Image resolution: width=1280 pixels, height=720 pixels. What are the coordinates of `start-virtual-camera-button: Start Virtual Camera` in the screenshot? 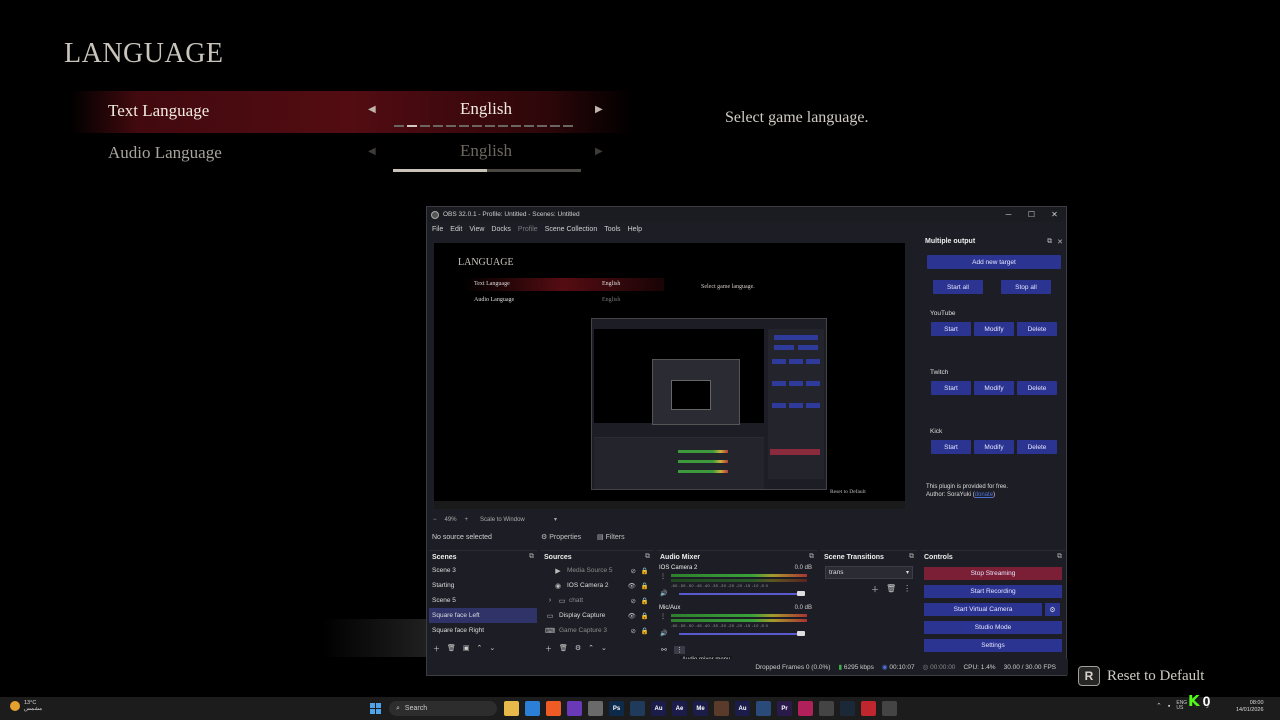 It's located at (983, 609).